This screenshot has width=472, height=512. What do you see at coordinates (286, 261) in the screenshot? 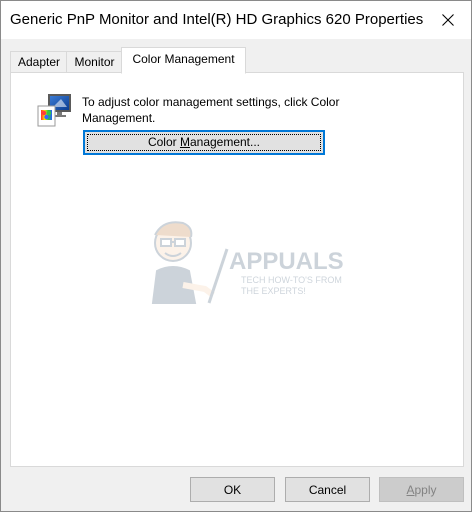
I see `watermark-brand: APPUALS` at bounding box center [286, 261].